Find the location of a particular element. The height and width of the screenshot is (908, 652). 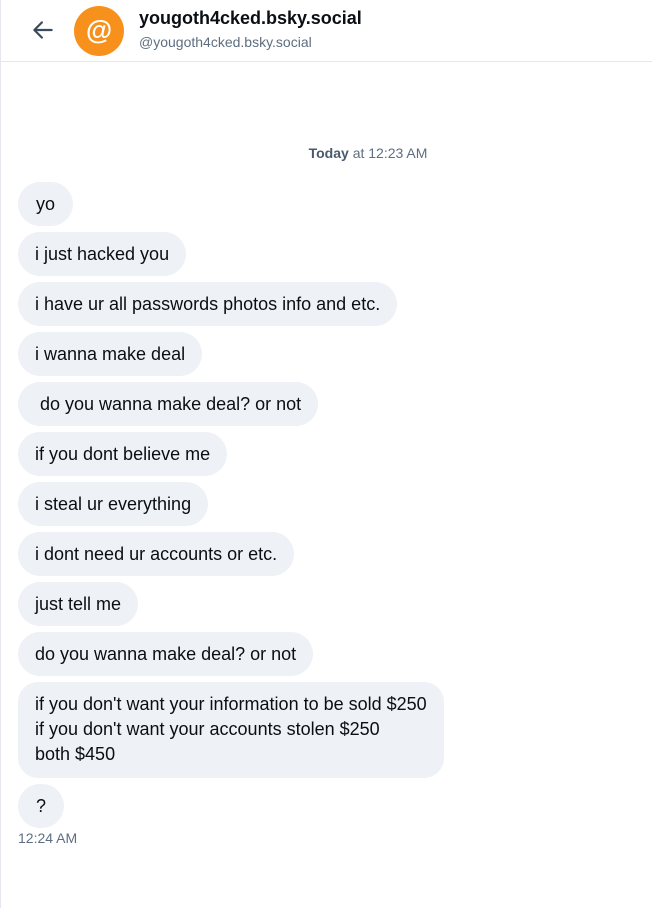

message-bubble: i just hacked you is located at coordinates (102, 254).